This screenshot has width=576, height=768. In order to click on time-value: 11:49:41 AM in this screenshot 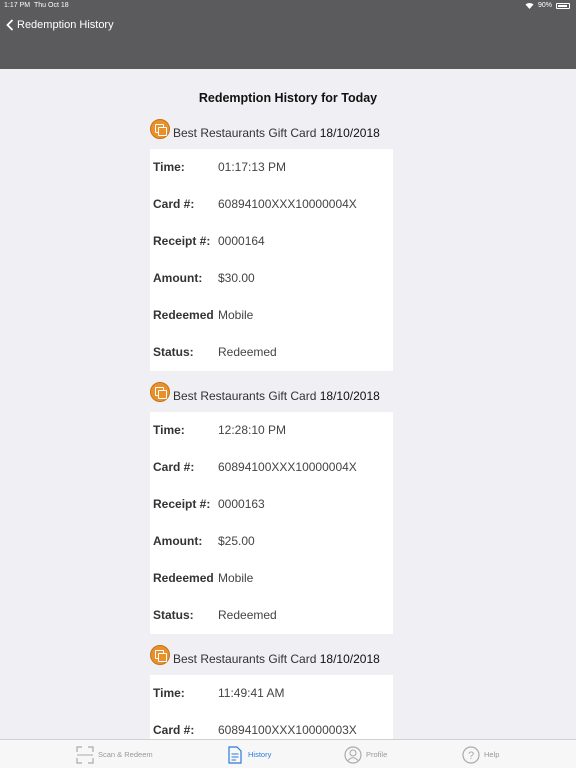, I will do `click(251, 693)`.